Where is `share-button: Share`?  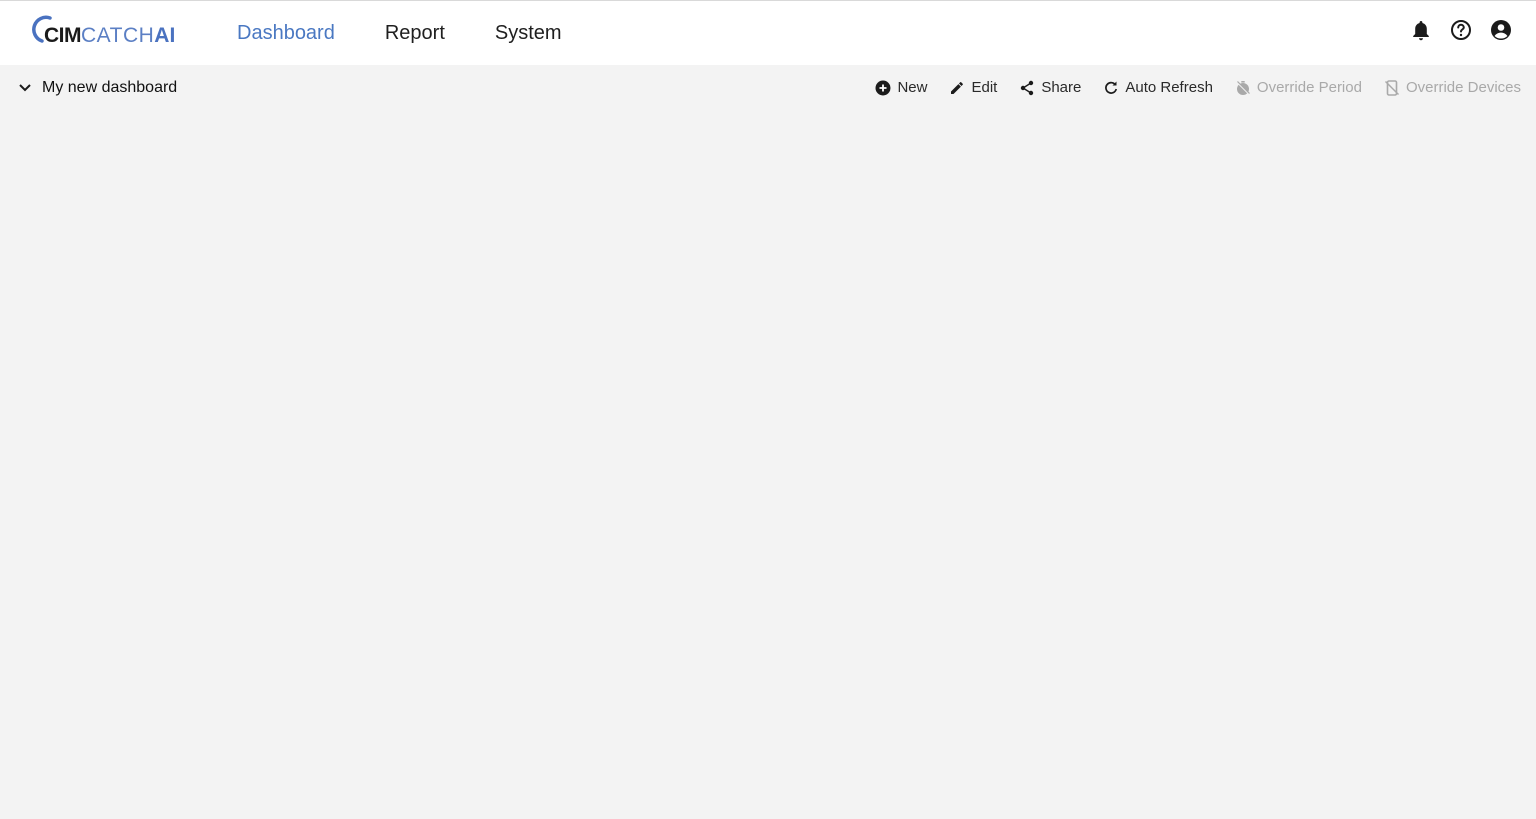 share-button: Share is located at coordinates (1050, 87).